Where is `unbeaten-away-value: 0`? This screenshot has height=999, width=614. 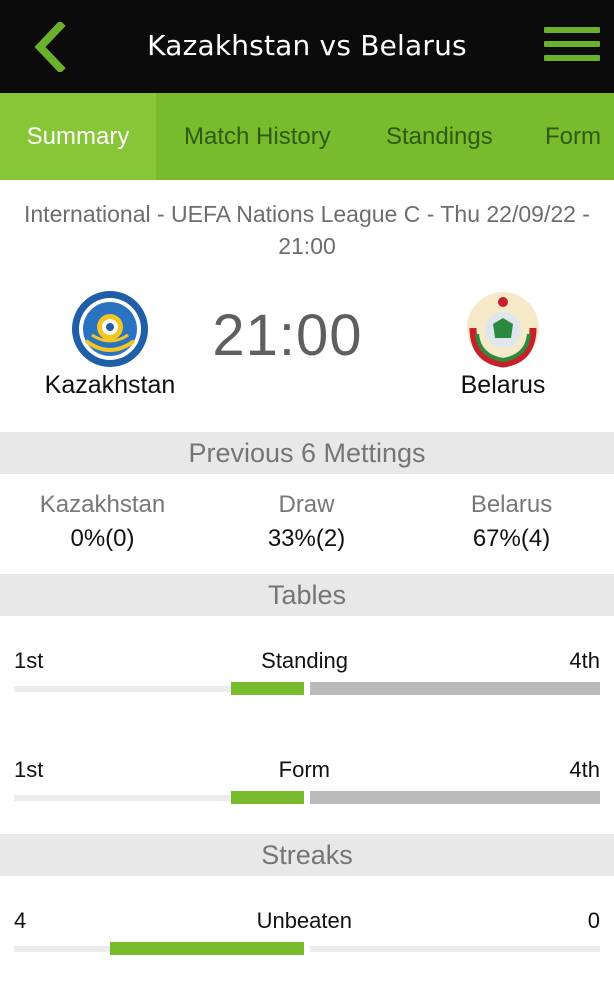 unbeaten-away-value: 0 is located at coordinates (593, 920).